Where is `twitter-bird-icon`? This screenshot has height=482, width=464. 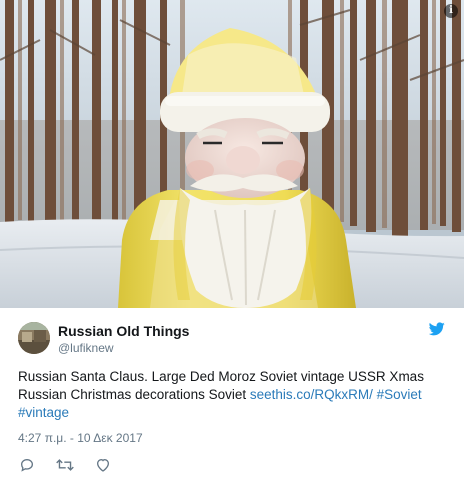 twitter-bird-icon is located at coordinates (436, 329).